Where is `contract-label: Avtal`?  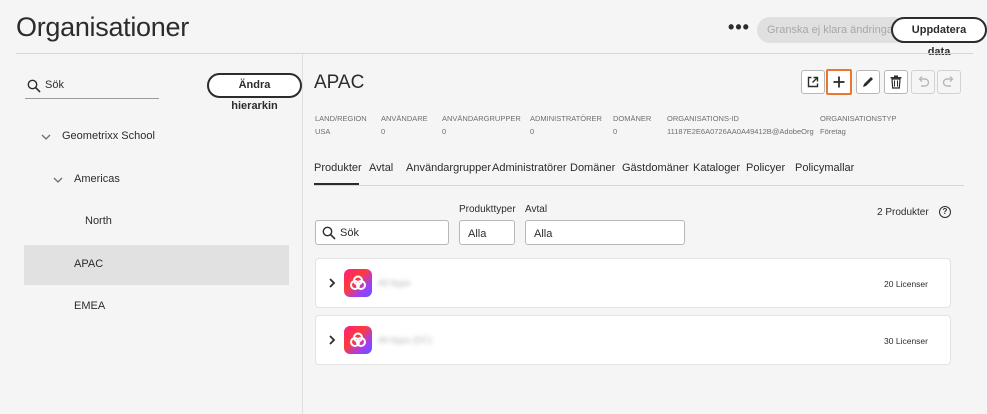 contract-label: Avtal is located at coordinates (536, 209).